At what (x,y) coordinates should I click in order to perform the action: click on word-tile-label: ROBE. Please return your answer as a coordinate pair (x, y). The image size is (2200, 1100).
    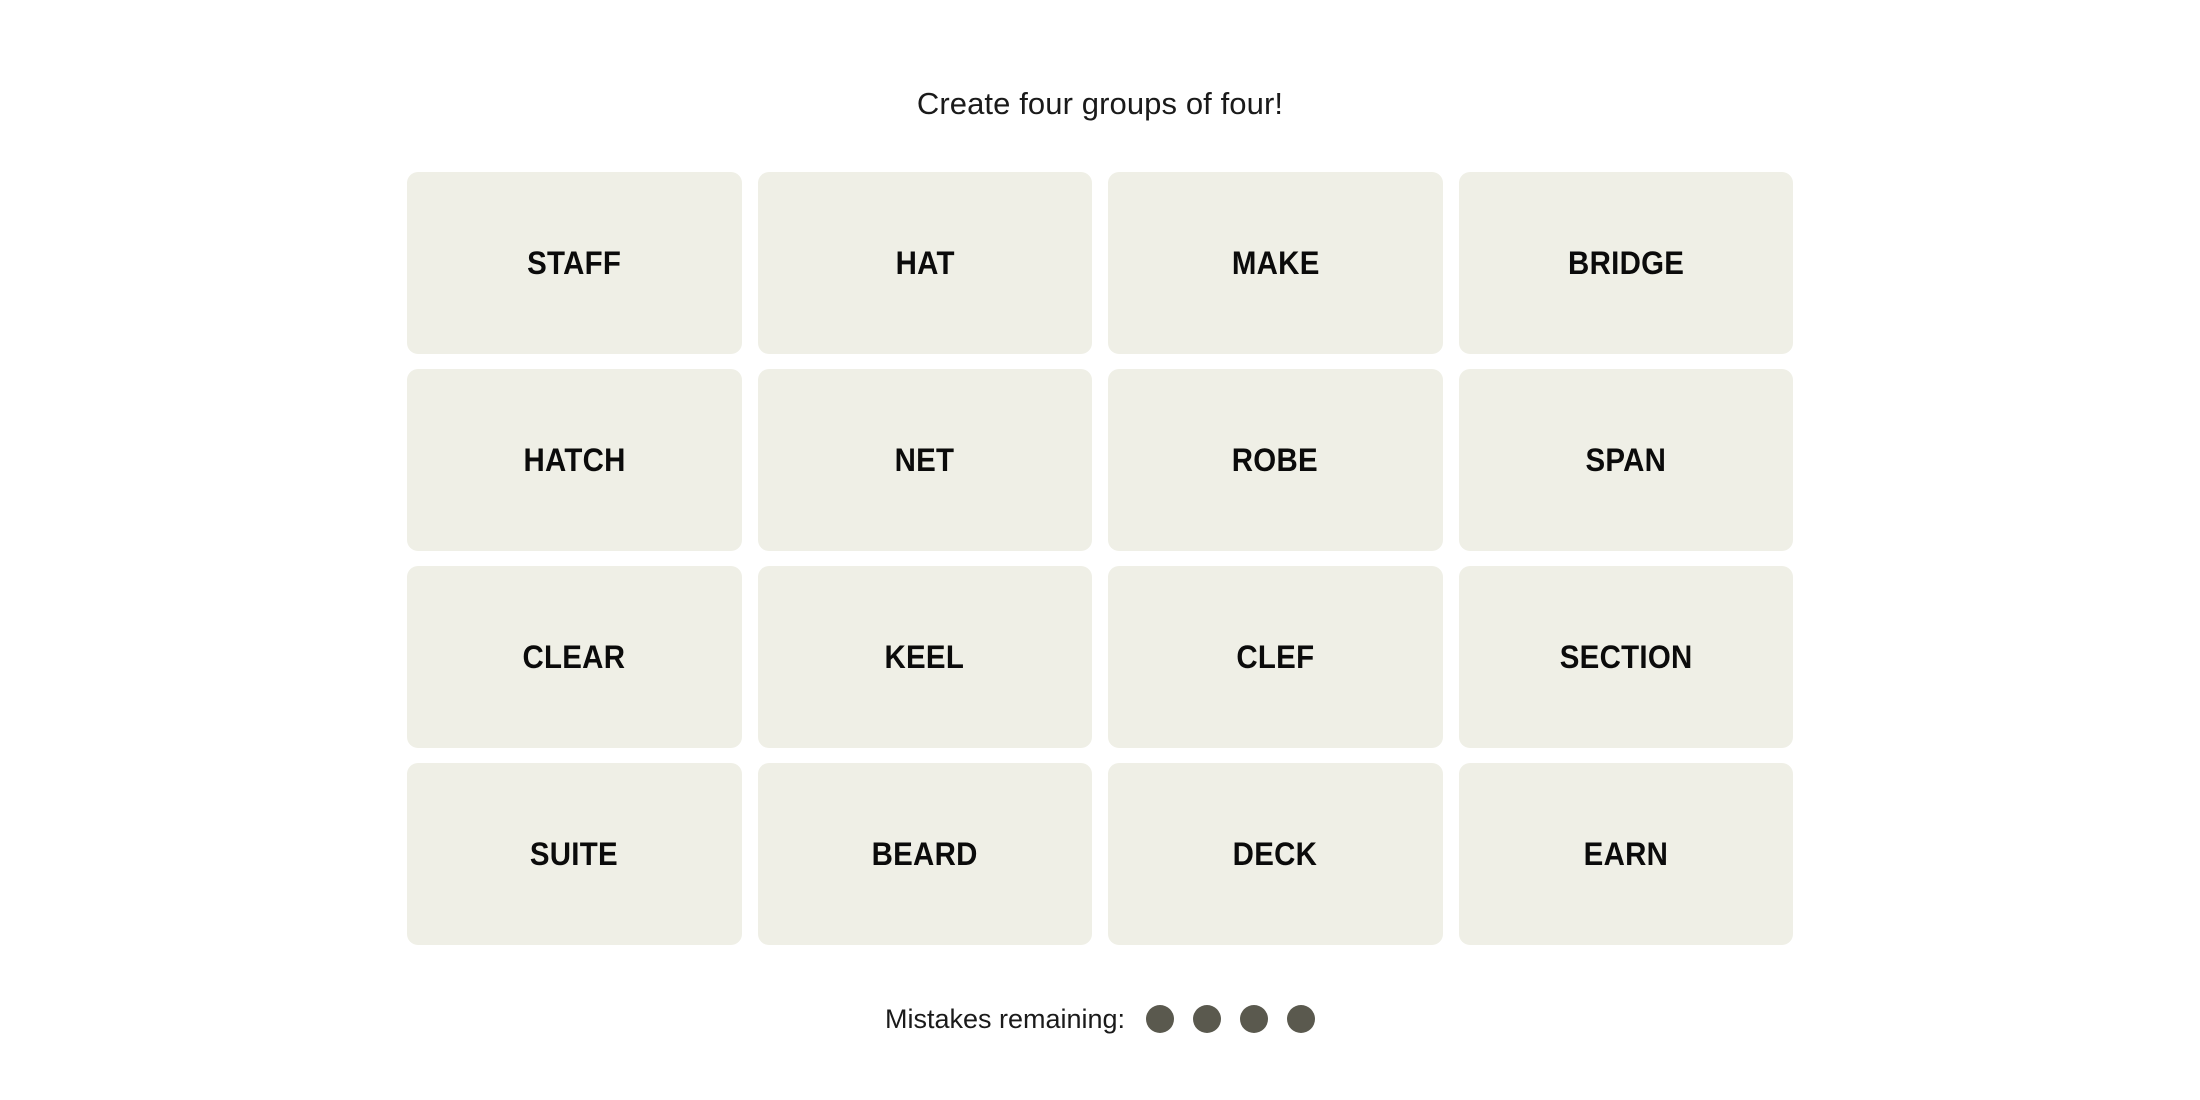
    Looking at the image, I should click on (1275, 460).